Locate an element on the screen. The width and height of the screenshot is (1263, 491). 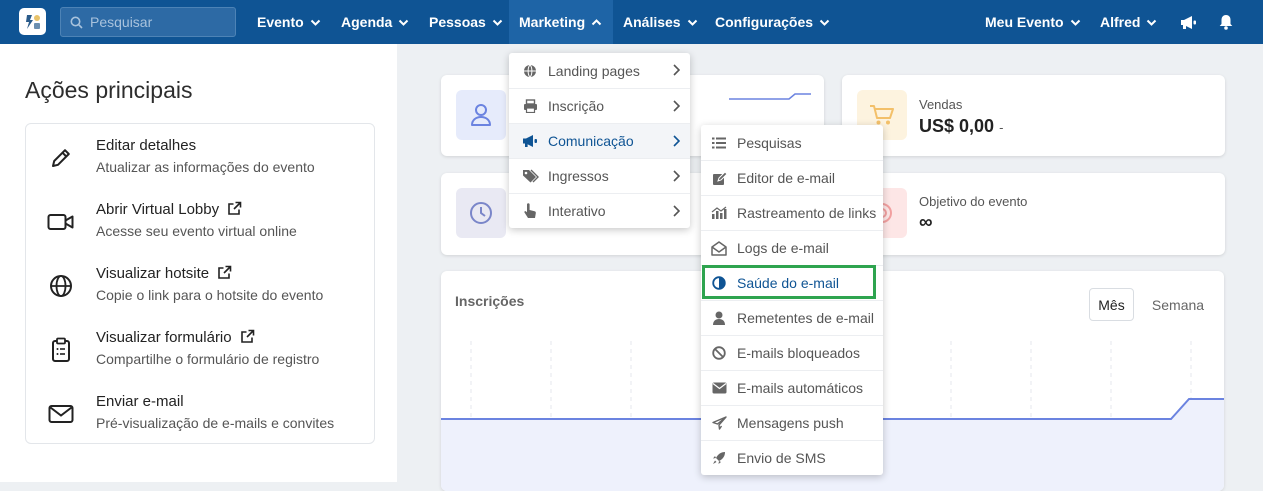
submenu-item-remetentes-de-email: Remetentes de e-mail is located at coordinates (792, 317).